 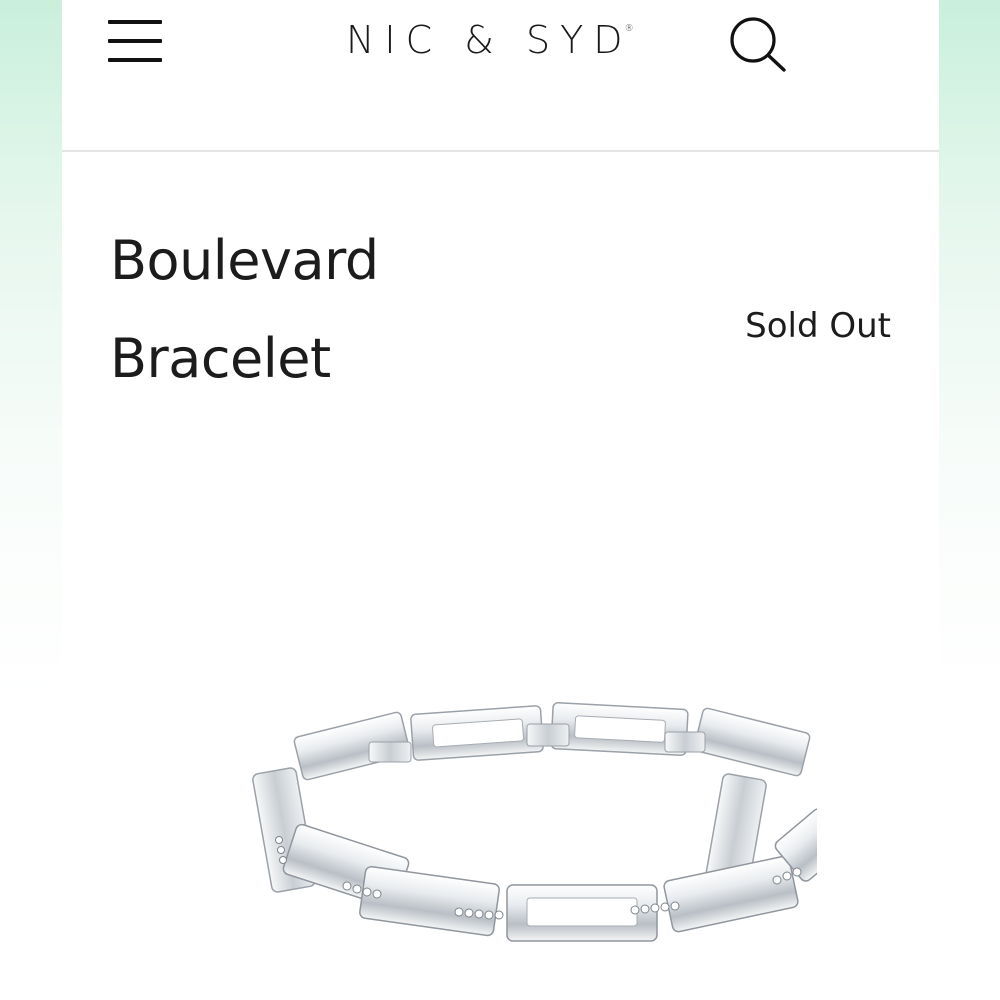 I want to click on hamburger-menu-icon, so click(x=135, y=42).